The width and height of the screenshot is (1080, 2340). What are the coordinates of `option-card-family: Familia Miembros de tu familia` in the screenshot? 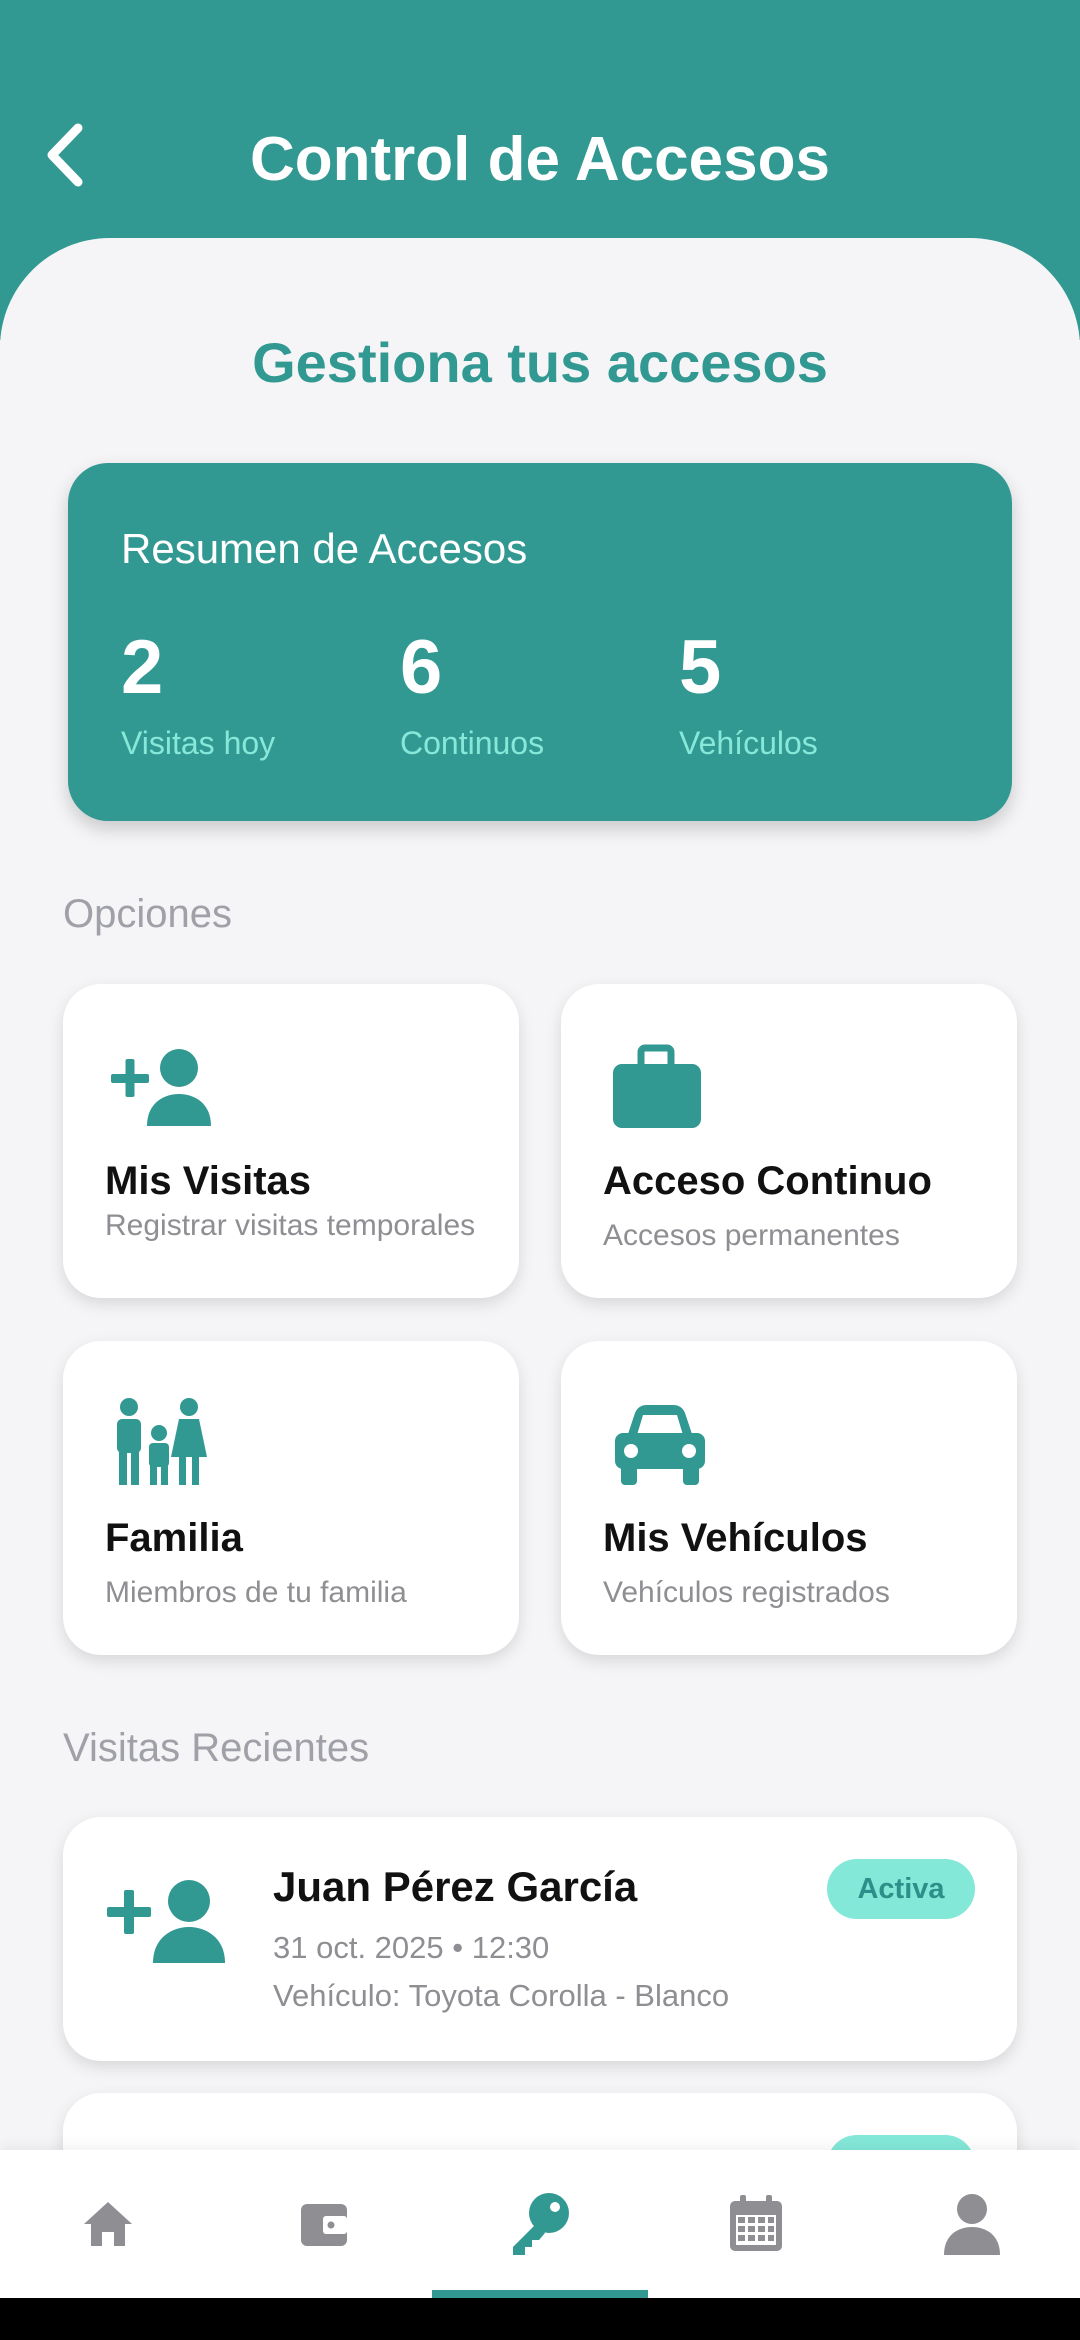 It's located at (291, 1498).